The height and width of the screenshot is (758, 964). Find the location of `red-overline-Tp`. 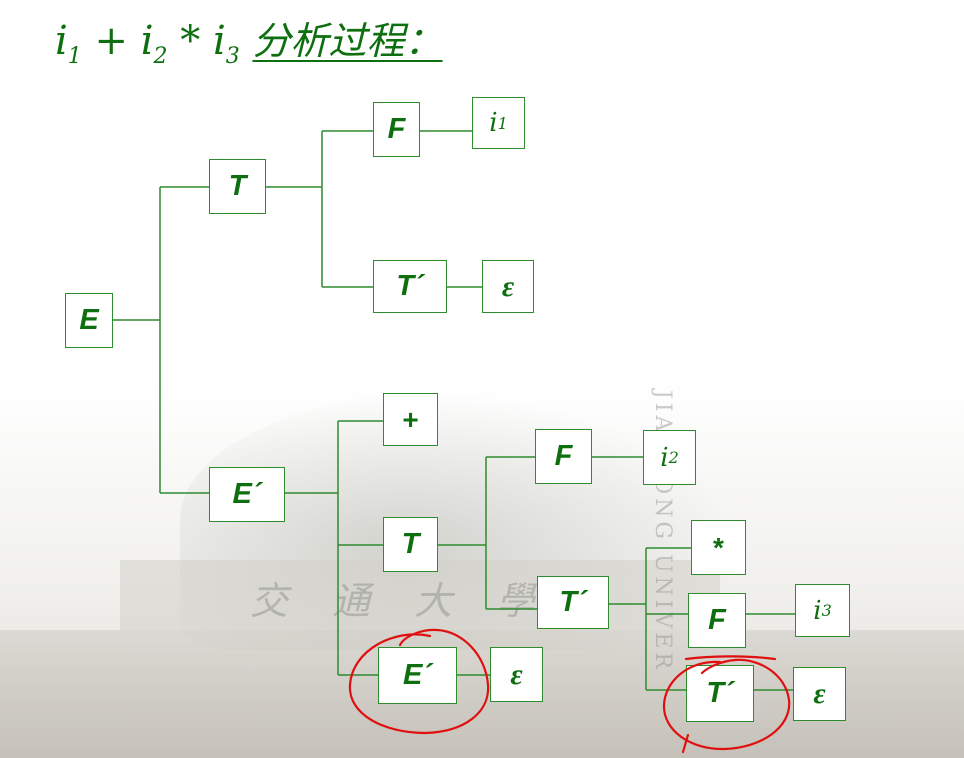

red-overline-Tp is located at coordinates (730, 658).